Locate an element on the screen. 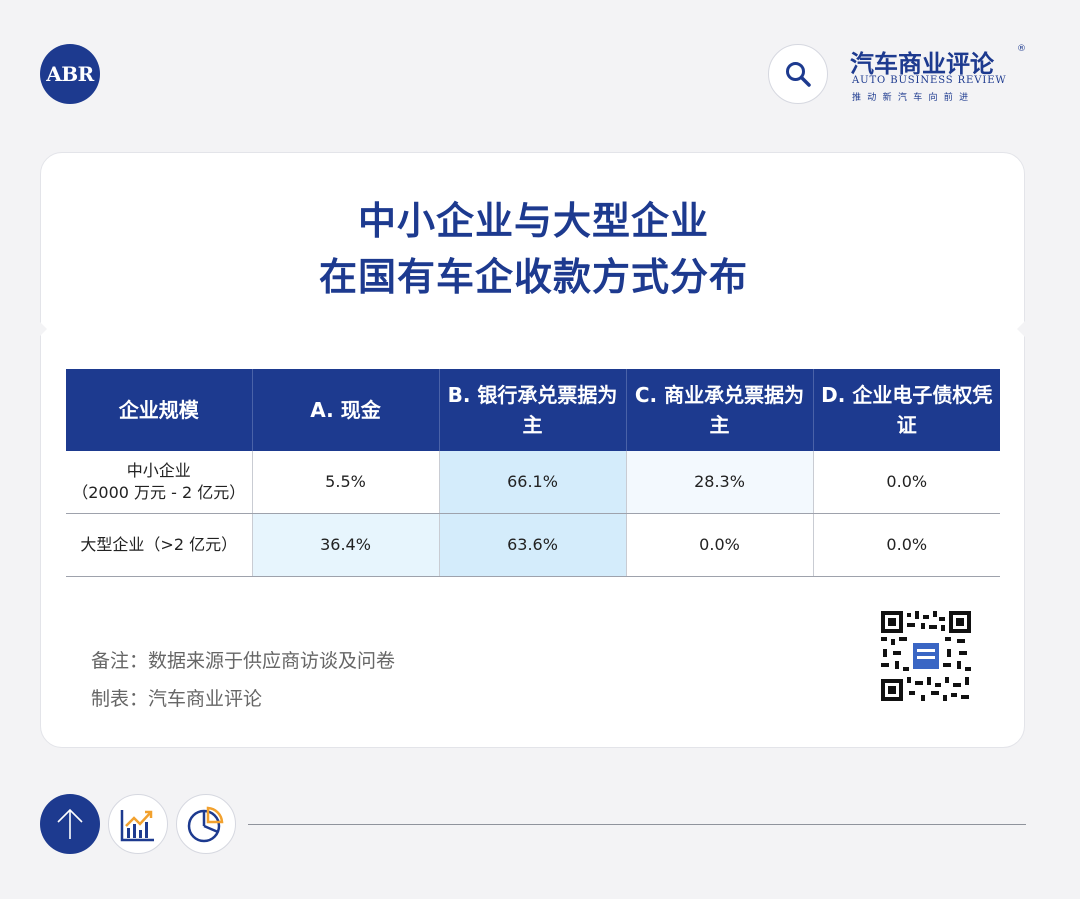  header-commercial-acceptance: C. 商业承兑票据为主 is located at coordinates (720, 410).